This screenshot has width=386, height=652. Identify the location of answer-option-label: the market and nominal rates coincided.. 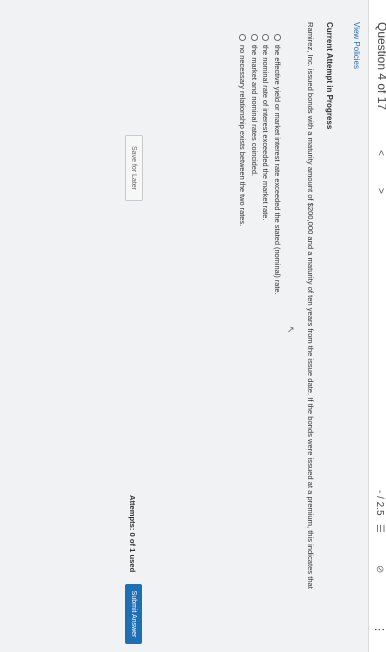
(254, 111).